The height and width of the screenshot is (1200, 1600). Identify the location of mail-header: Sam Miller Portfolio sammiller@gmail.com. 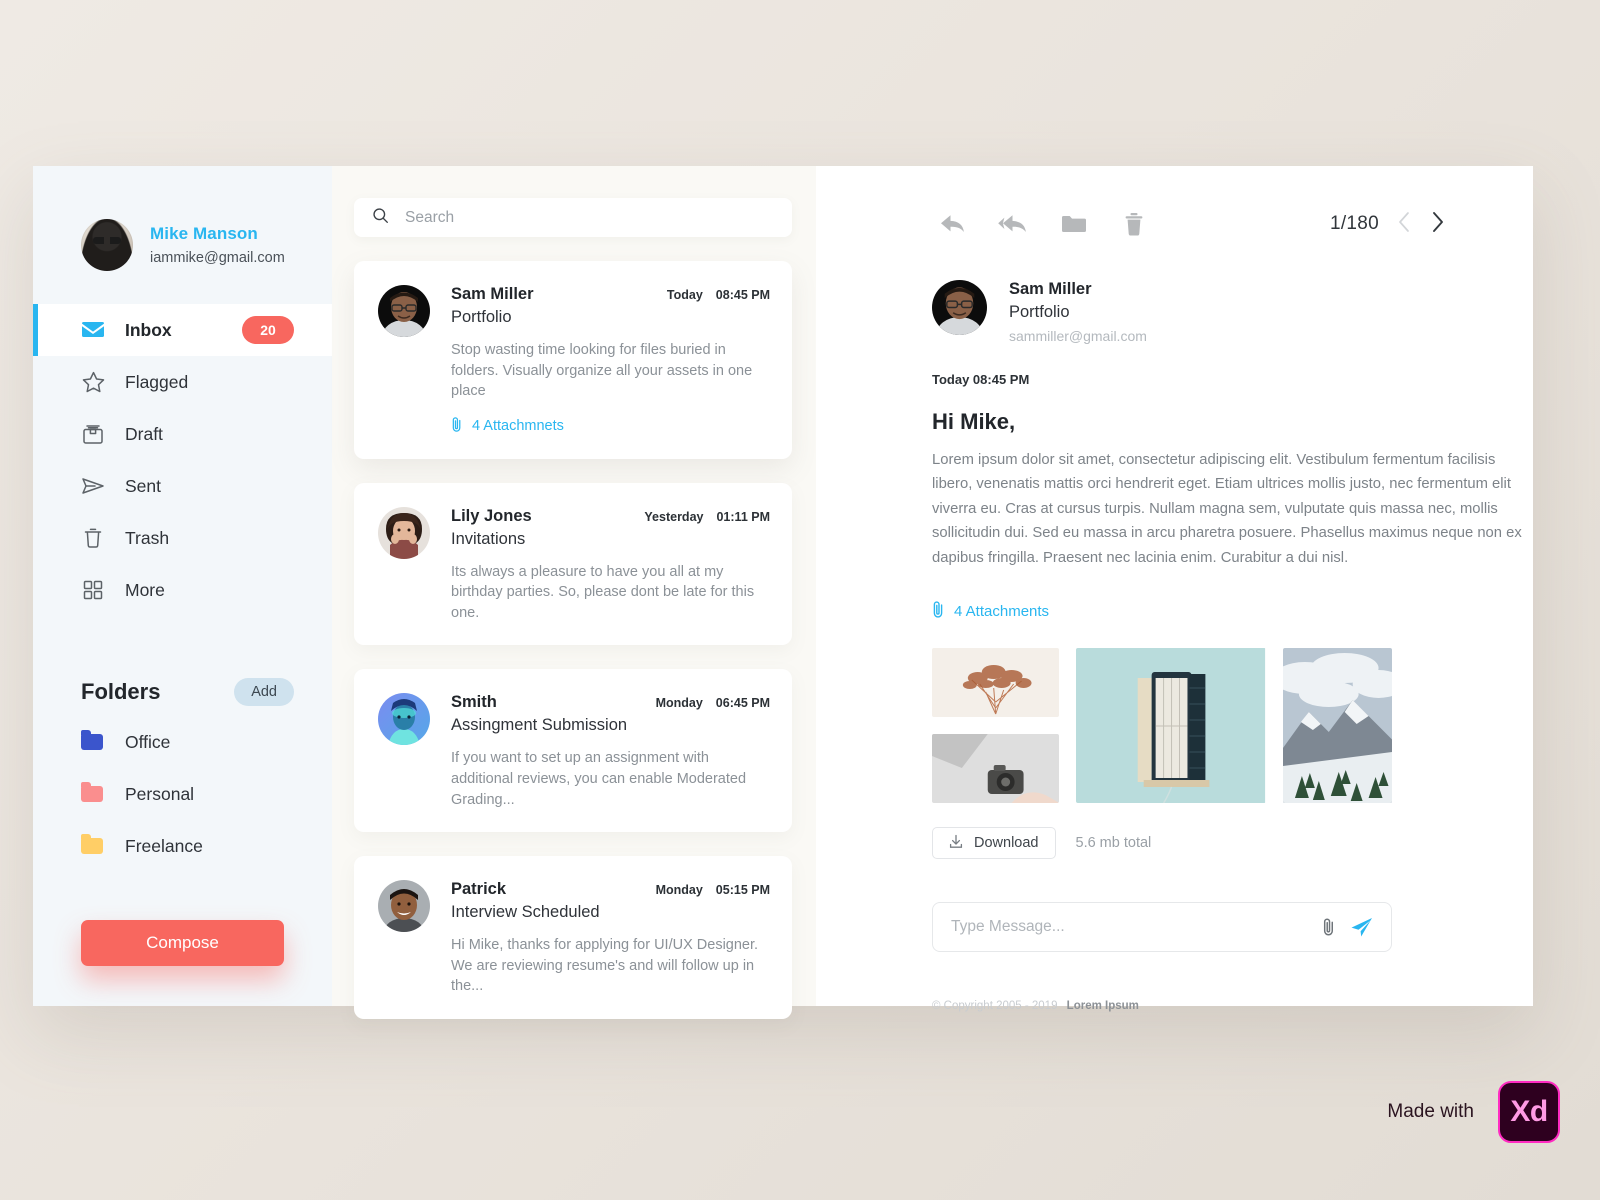
(1174, 298).